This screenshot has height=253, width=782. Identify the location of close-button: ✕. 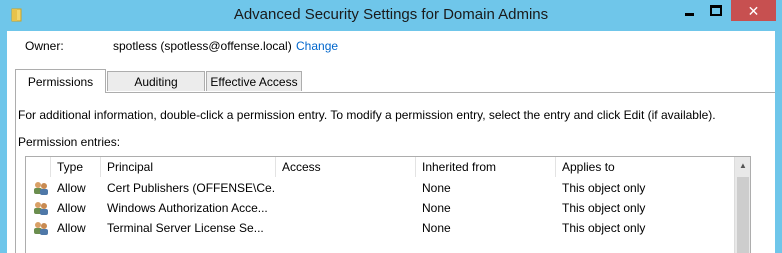
(753, 10).